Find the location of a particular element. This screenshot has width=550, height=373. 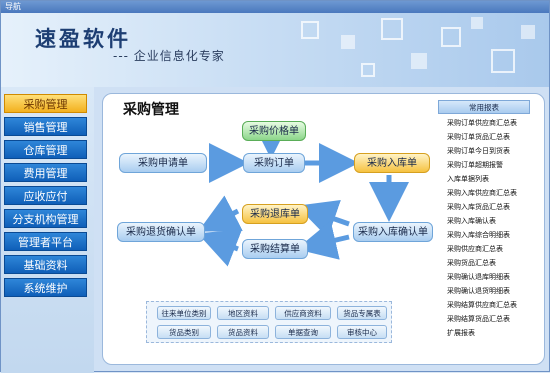

report-item: 采购订单供应商汇总表 is located at coordinates (482, 123).